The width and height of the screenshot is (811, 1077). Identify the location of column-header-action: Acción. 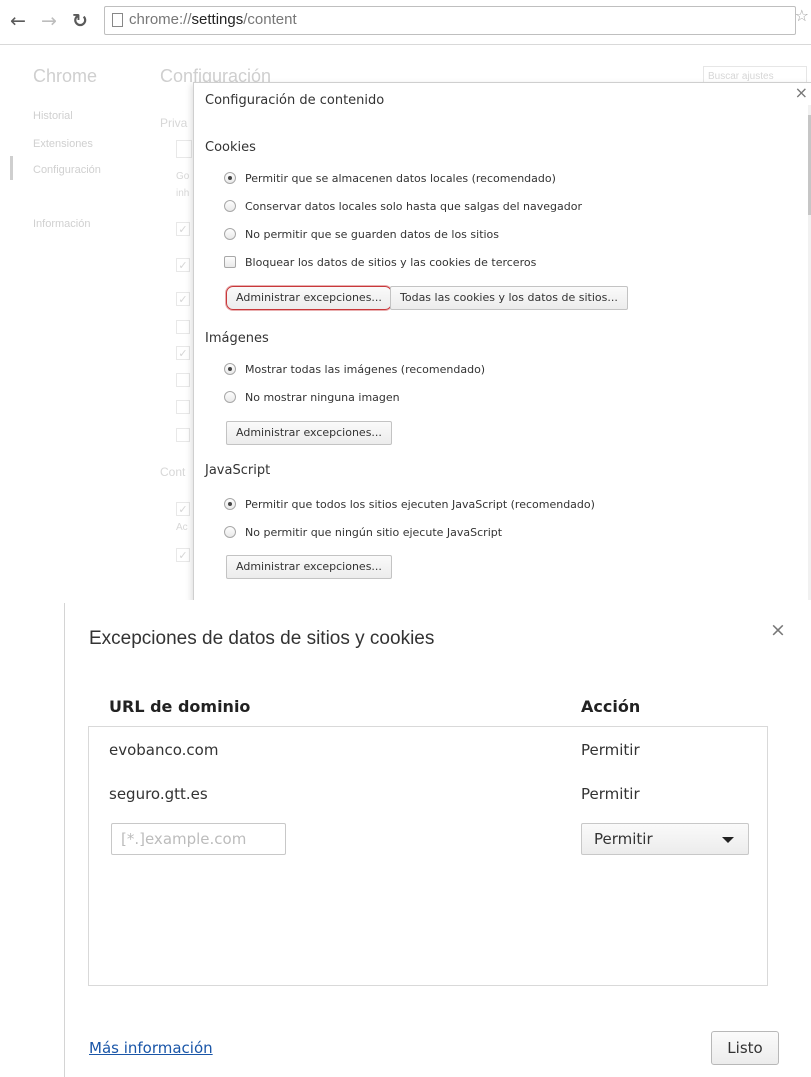
(611, 706).